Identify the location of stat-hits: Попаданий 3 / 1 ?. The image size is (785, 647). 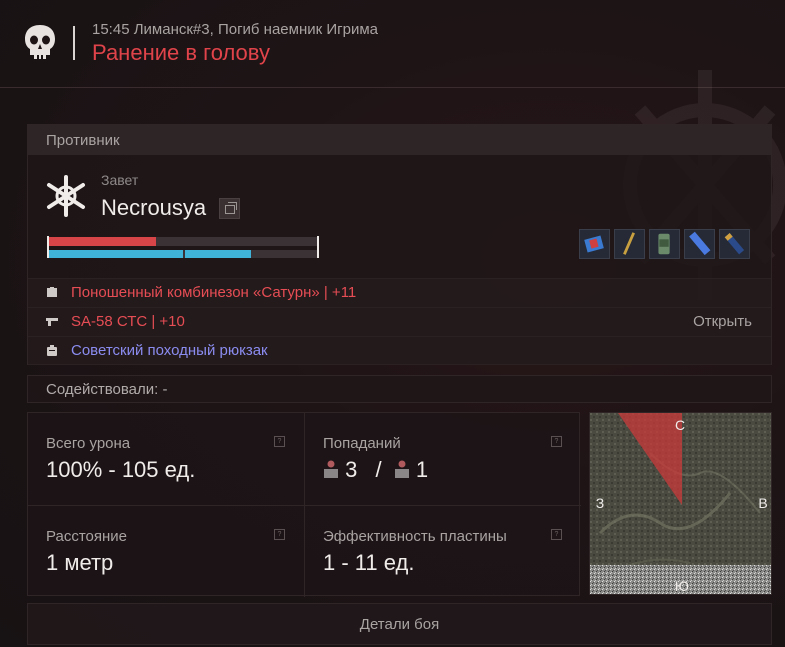
(443, 459).